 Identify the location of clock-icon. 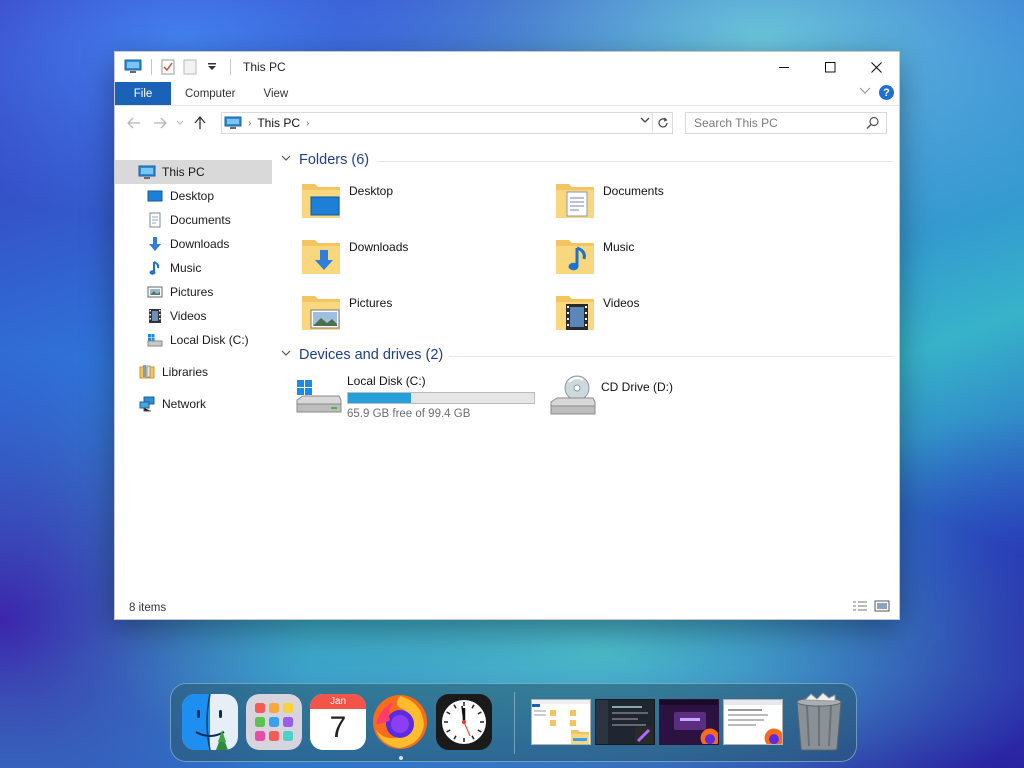
(464, 722).